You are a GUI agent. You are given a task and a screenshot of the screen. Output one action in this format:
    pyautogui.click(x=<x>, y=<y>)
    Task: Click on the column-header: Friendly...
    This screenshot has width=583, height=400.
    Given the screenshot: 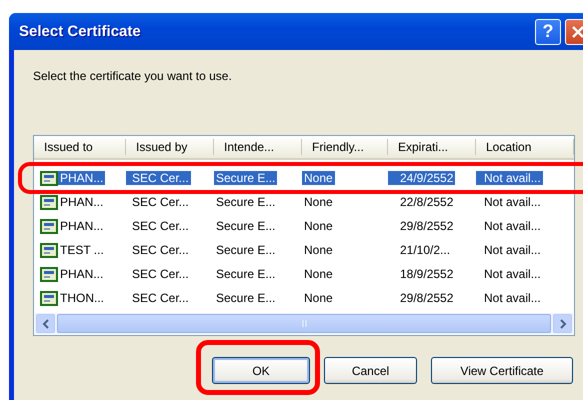 What is the action you would take?
    pyautogui.click(x=345, y=147)
    